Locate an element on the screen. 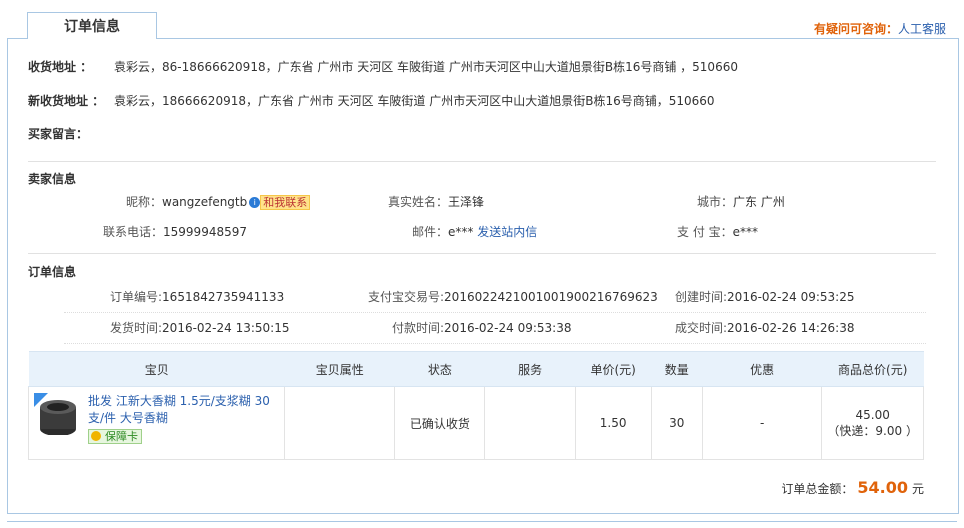 Image resolution: width=964 pixels, height=528 pixels. city-value: 广东 广州 is located at coordinates (759, 202).